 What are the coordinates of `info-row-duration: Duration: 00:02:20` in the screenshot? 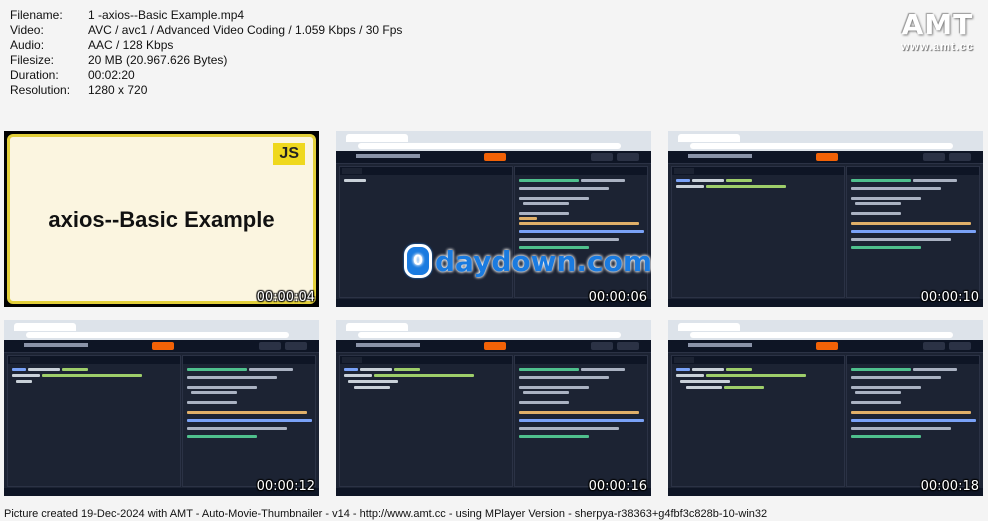 It's located at (206, 75).